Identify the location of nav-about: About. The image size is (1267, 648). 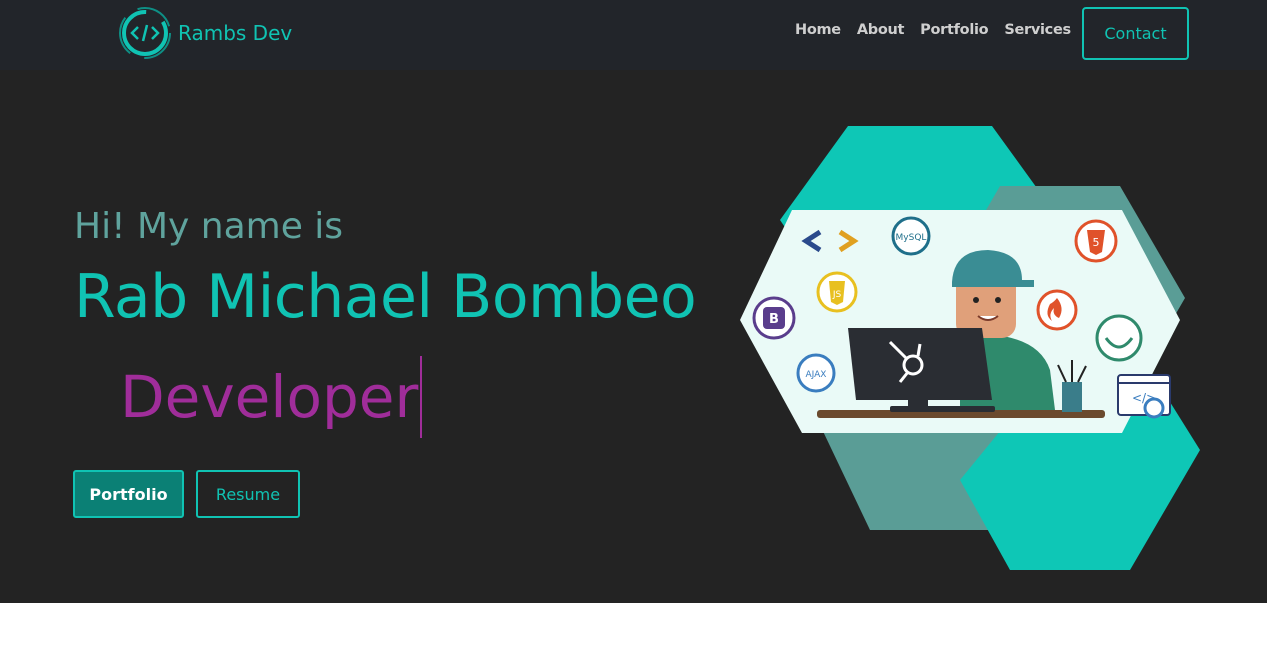
(881, 30).